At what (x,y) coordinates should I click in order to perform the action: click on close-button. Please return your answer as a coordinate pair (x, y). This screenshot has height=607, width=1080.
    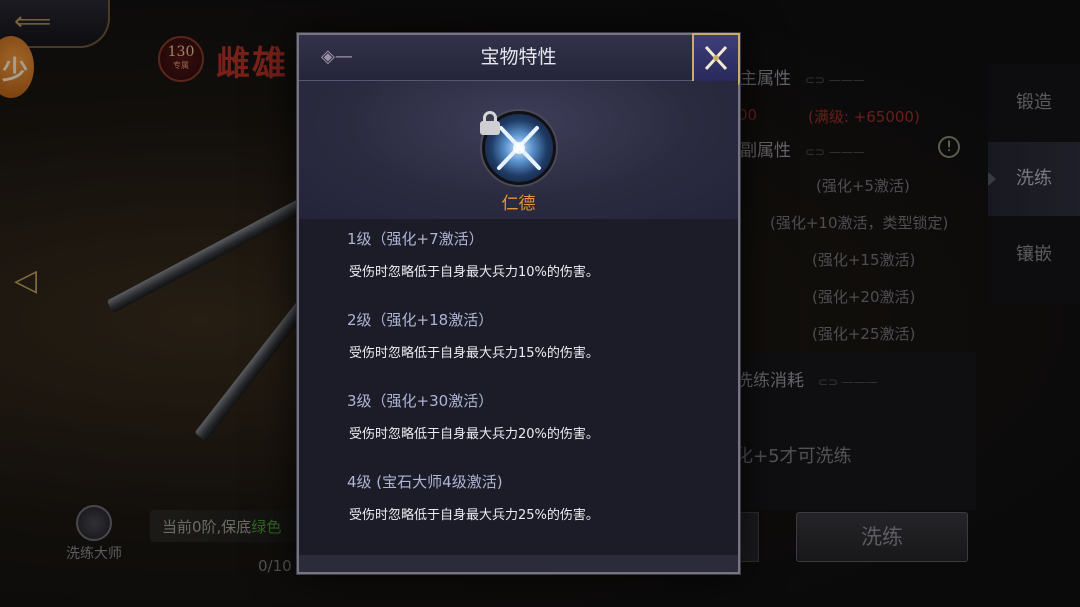
    Looking at the image, I should click on (716, 60).